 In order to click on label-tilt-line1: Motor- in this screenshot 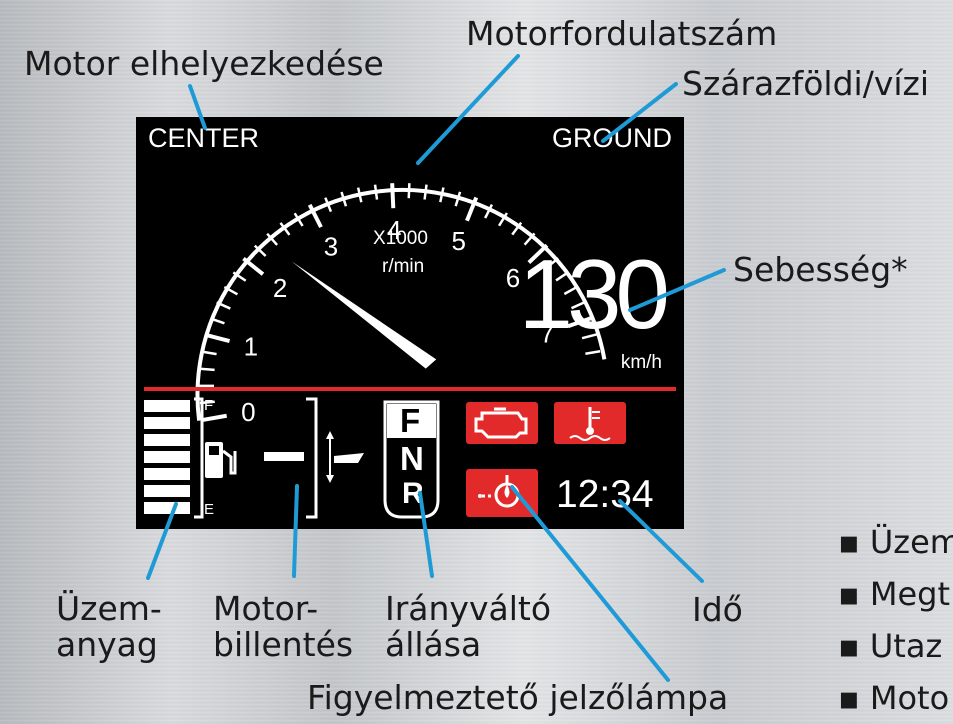, I will do `click(266, 608)`.